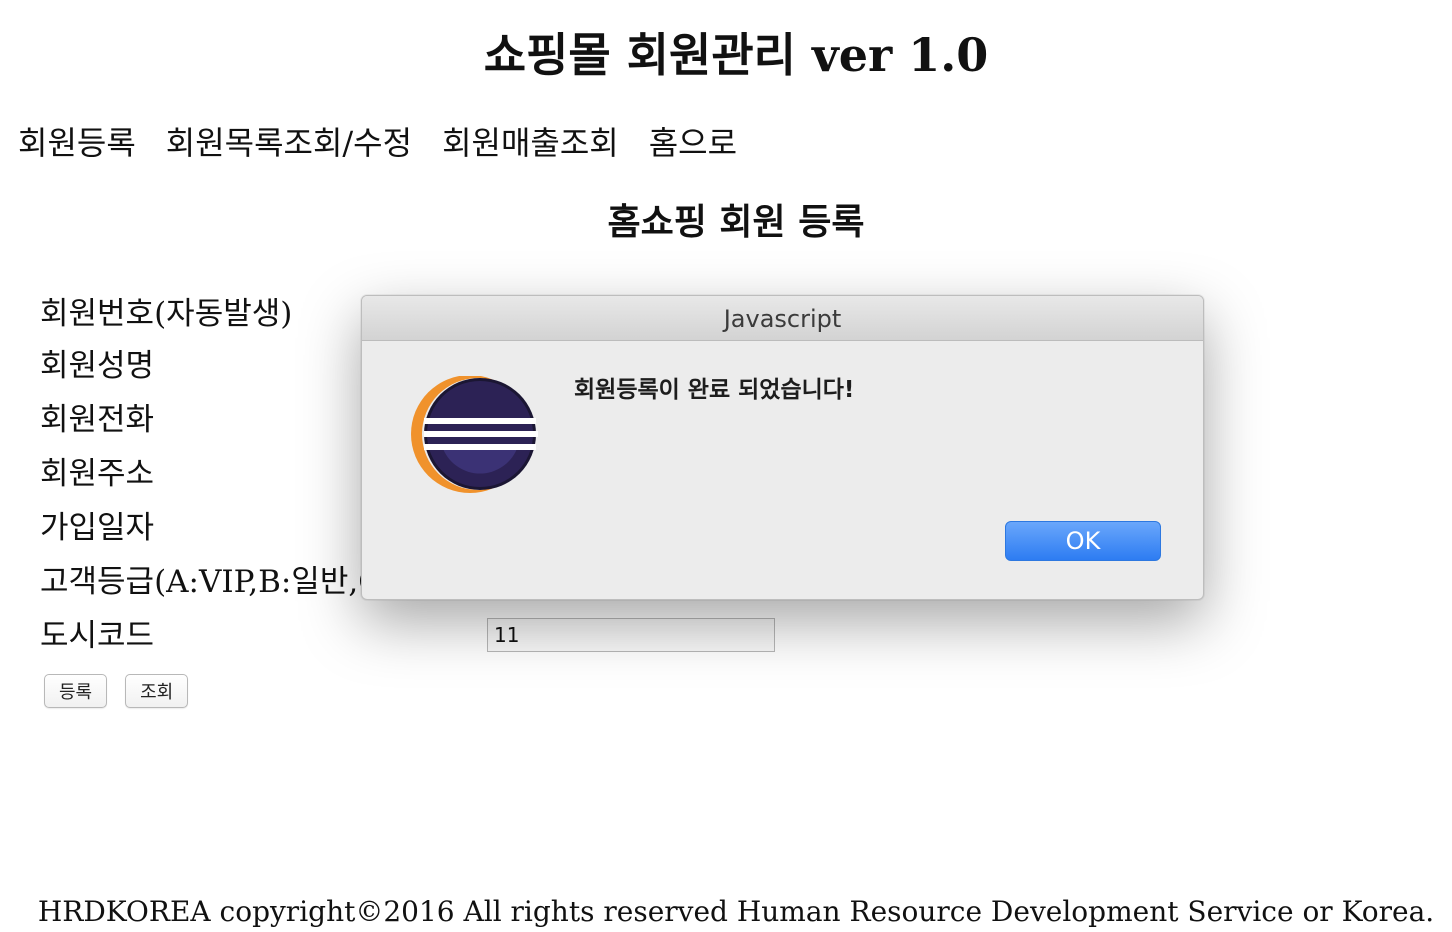  I want to click on member-no-label: 회원번호(자동발생), so click(166, 314).